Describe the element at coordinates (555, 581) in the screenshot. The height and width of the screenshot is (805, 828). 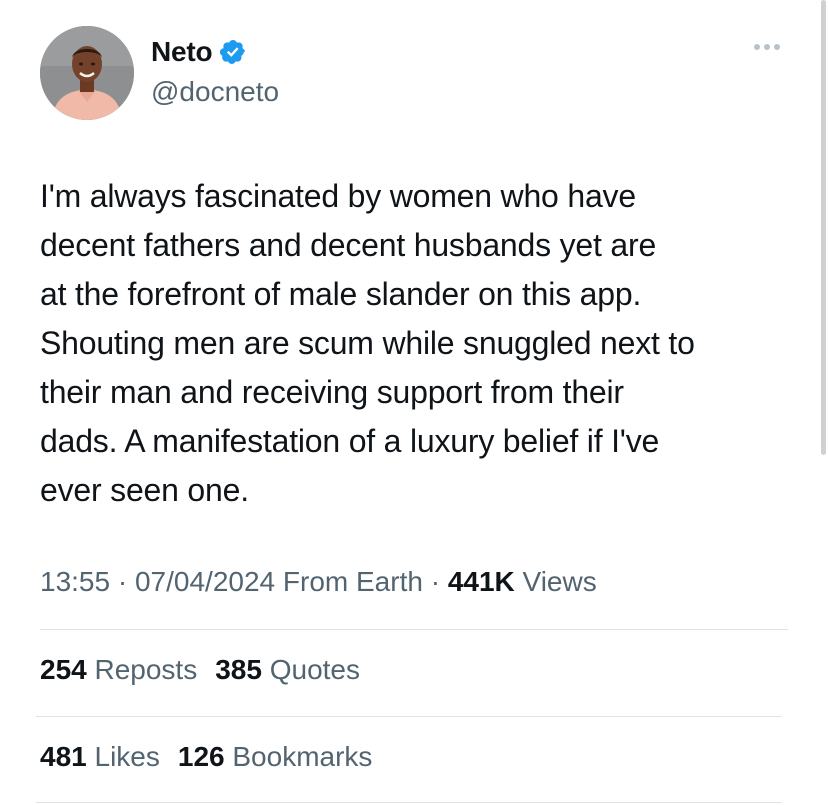
I see `views-label: Views` at that location.